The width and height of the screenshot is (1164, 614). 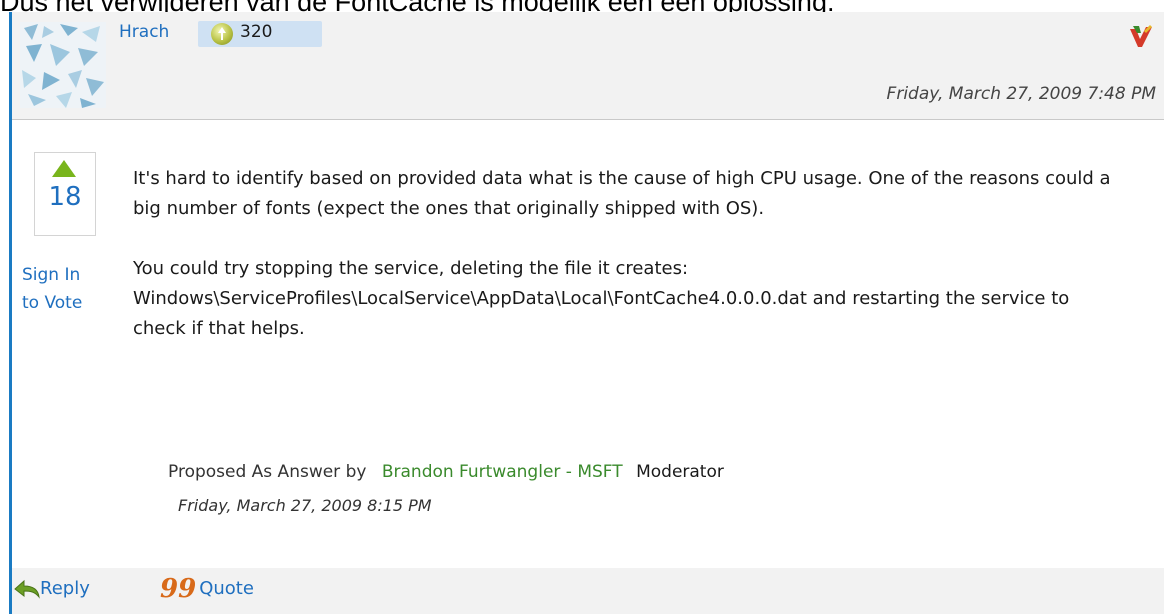 I want to click on reply-button: Reply, so click(x=52, y=588).